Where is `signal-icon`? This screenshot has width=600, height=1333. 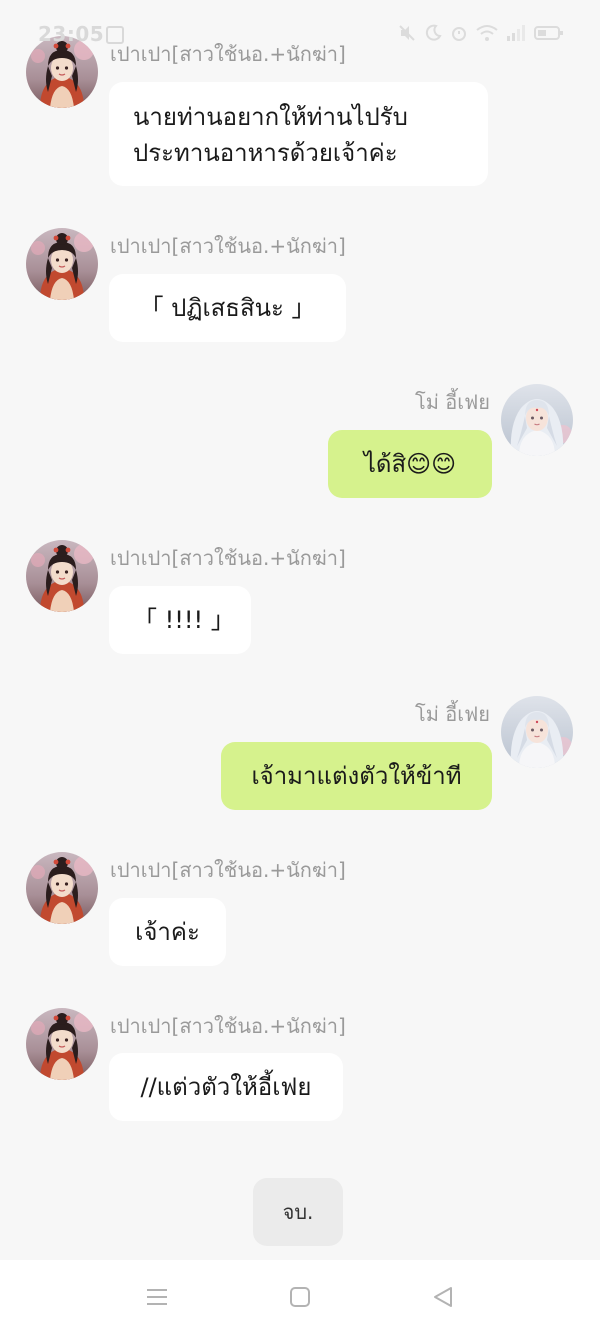
signal-icon is located at coordinates (516, 33).